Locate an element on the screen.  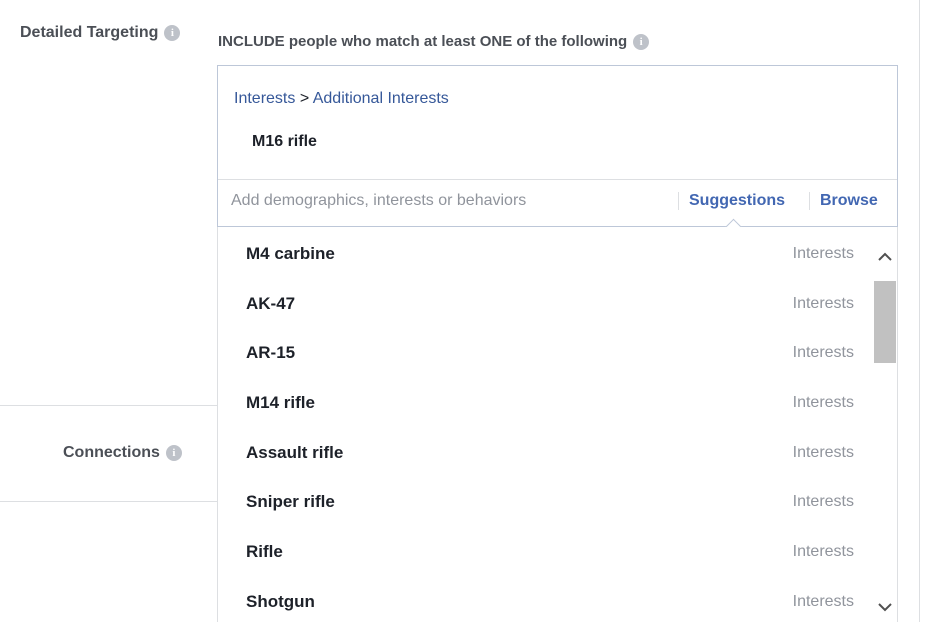
scrollbar-thumb is located at coordinates (885, 322).